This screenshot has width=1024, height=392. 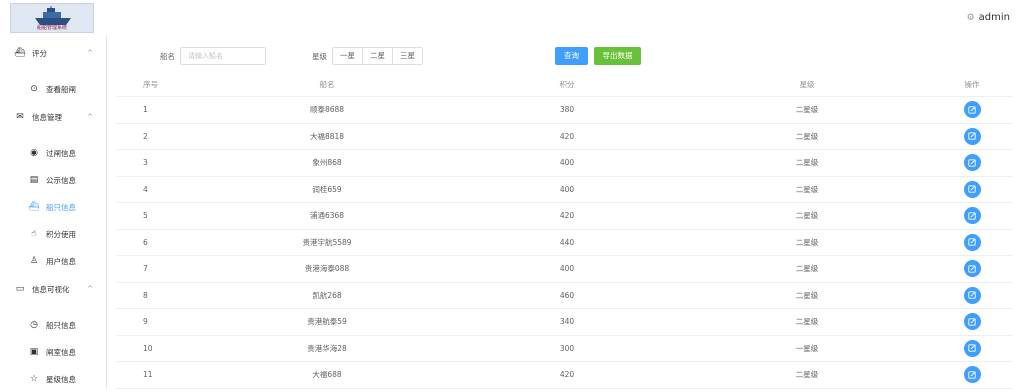 What do you see at coordinates (319, 56) in the screenshot?
I see `star-level-label: 星级` at bounding box center [319, 56].